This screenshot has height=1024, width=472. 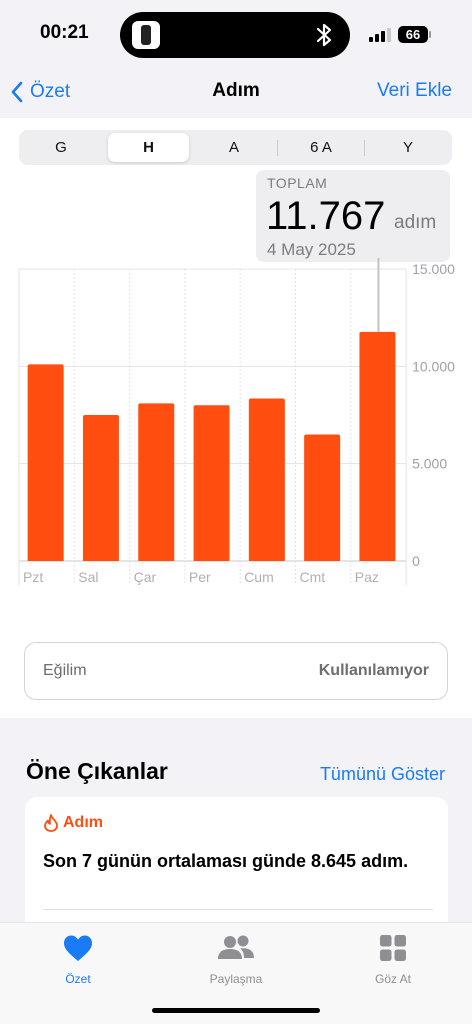 I want to click on status-bar: 00:21 66, so click(x=236, y=35).